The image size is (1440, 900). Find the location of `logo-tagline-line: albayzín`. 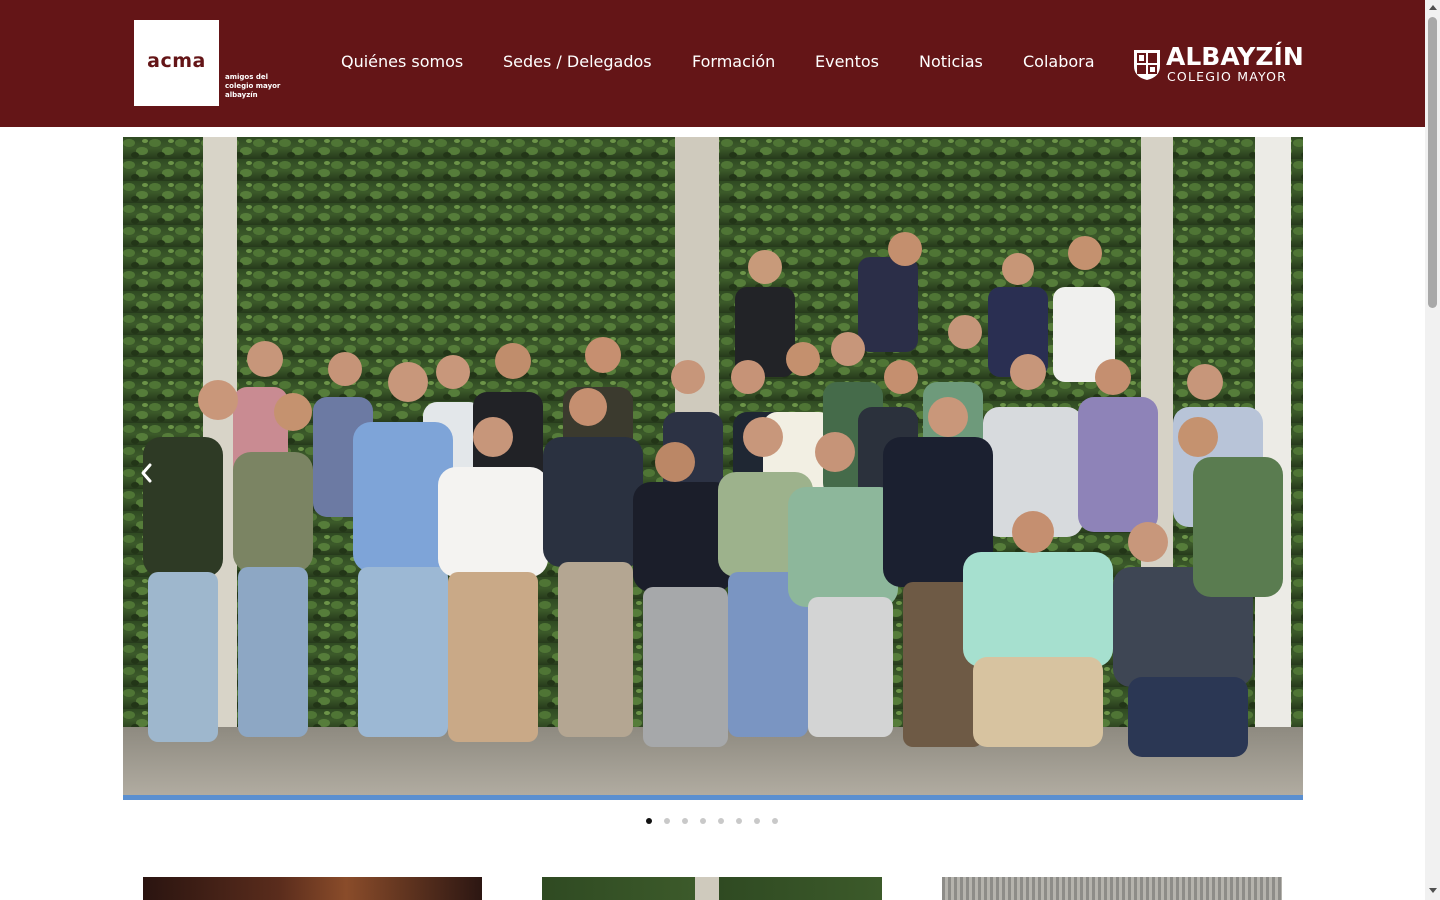

logo-tagline-line: albayzín is located at coordinates (241, 95).